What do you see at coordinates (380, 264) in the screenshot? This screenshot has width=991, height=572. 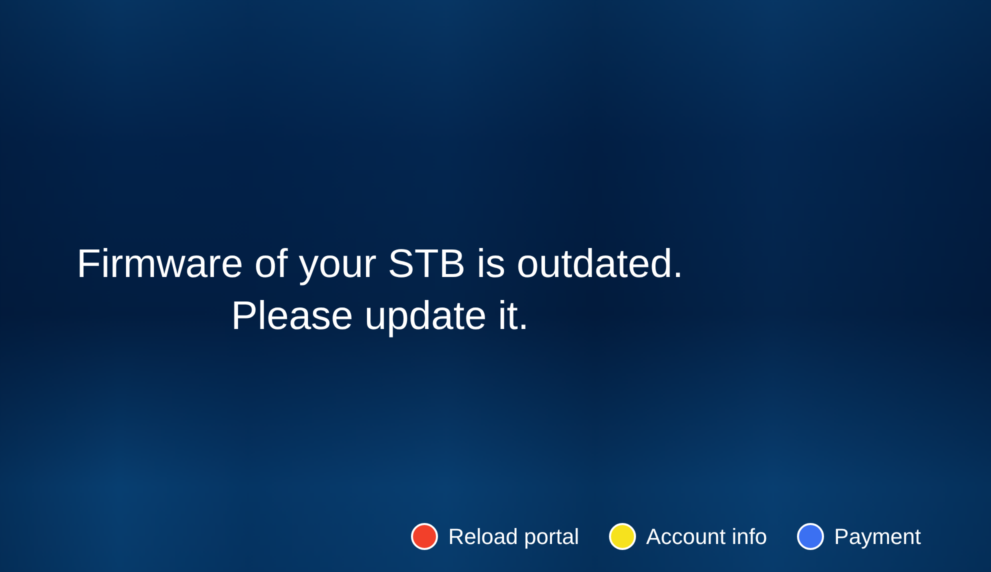 I see `message-text: Firmware of your STB is outdated.` at bounding box center [380, 264].